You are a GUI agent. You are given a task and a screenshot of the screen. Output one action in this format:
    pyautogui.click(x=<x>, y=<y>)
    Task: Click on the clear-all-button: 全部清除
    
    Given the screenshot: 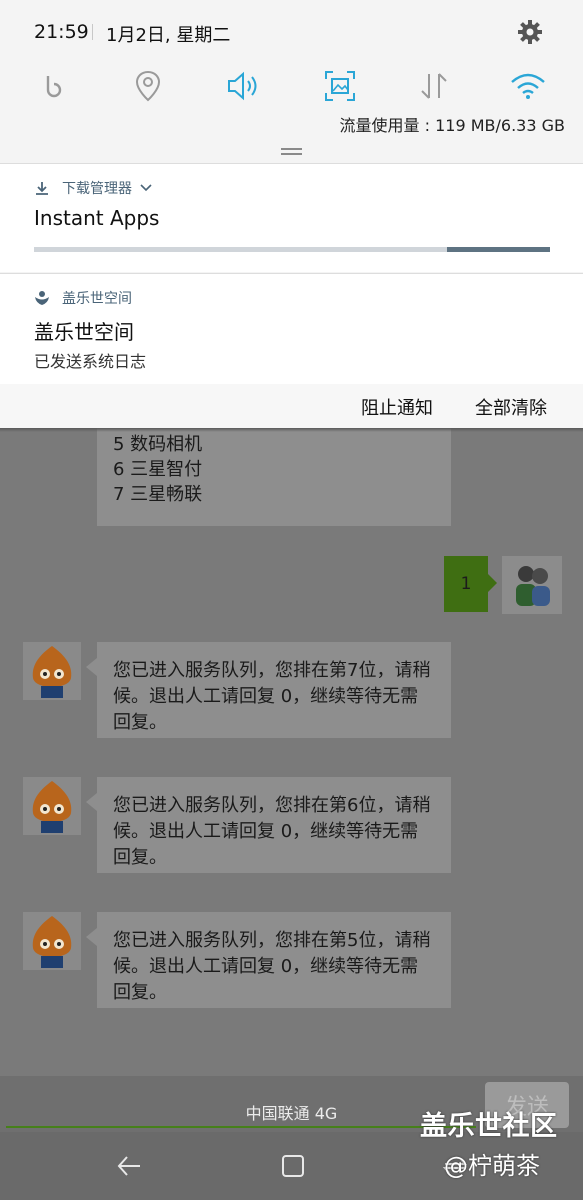 What is the action you would take?
    pyautogui.click(x=511, y=407)
    